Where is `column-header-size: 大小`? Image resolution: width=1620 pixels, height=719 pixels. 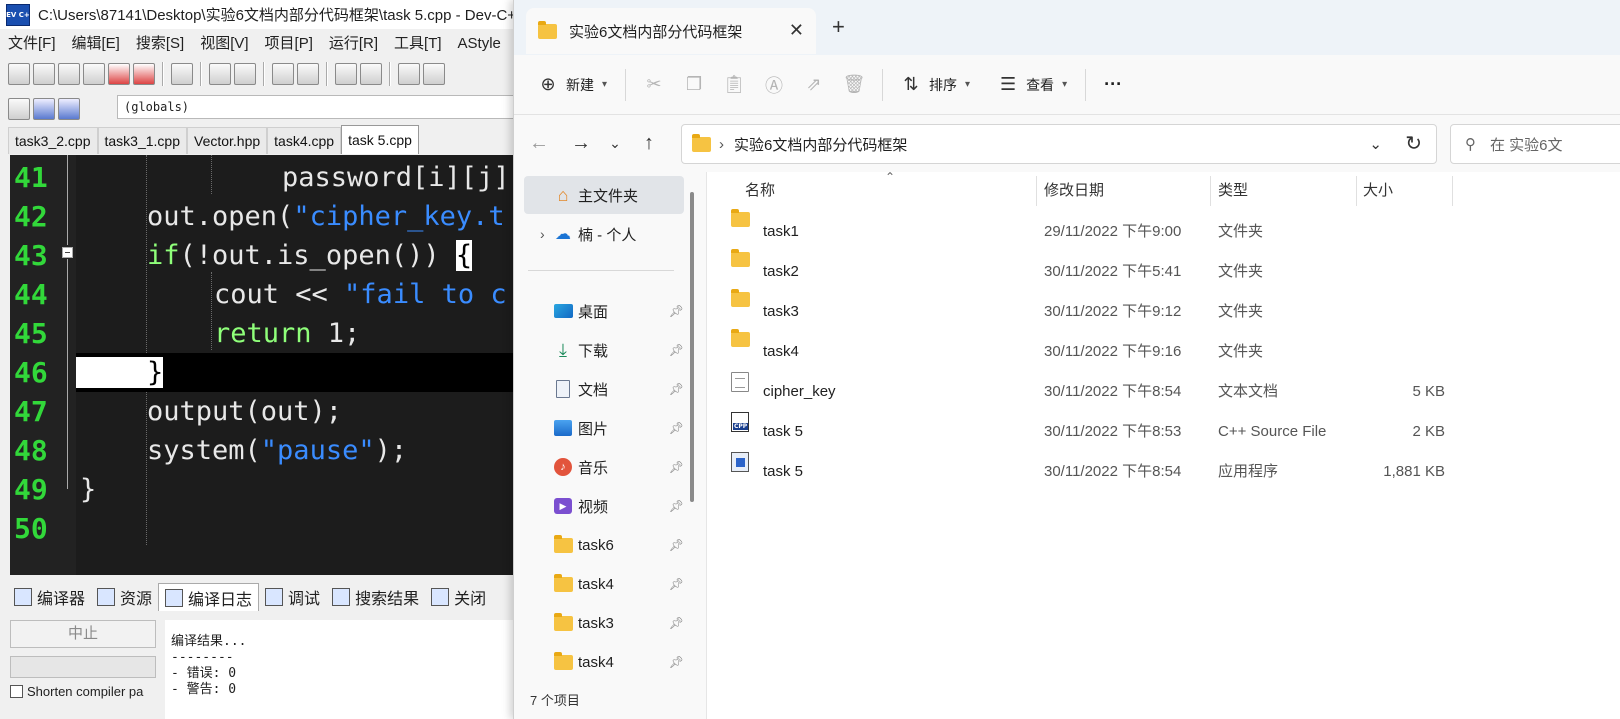 column-header-size: 大小 is located at coordinates (1378, 191).